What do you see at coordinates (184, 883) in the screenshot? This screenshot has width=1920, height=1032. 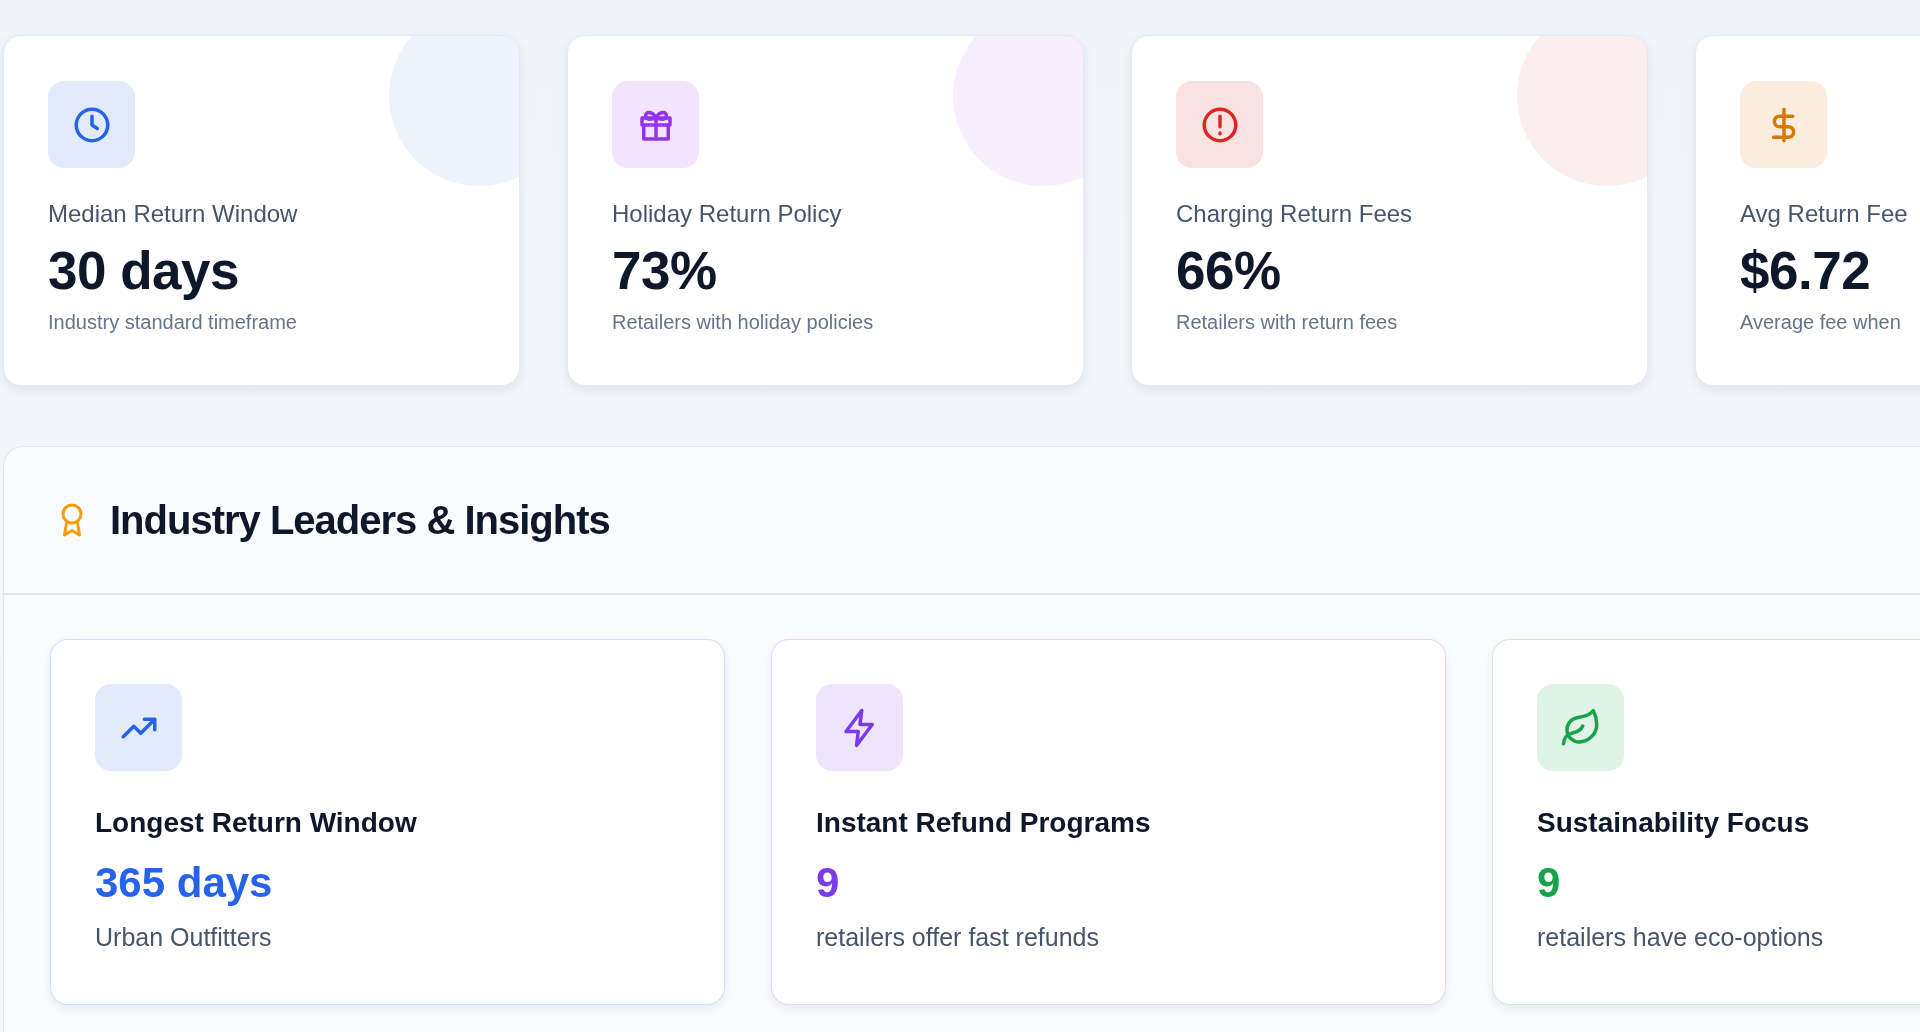 I see `insight-value: 365 days` at bounding box center [184, 883].